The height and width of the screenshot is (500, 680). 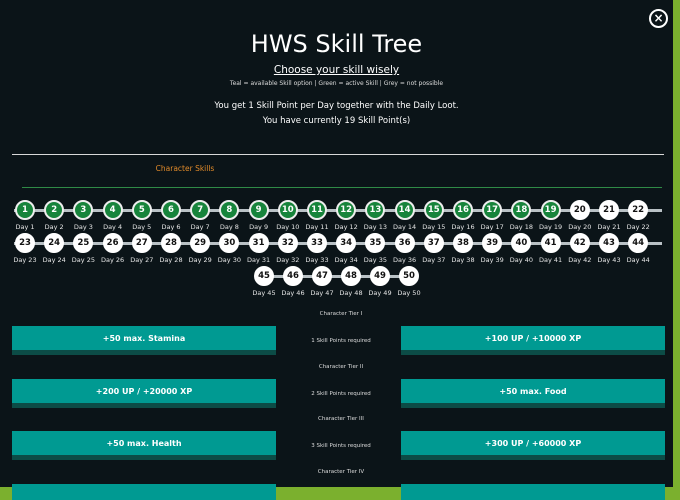 What do you see at coordinates (341, 341) in the screenshot?
I see `tier-requirement: 1 Skill Points required` at bounding box center [341, 341].